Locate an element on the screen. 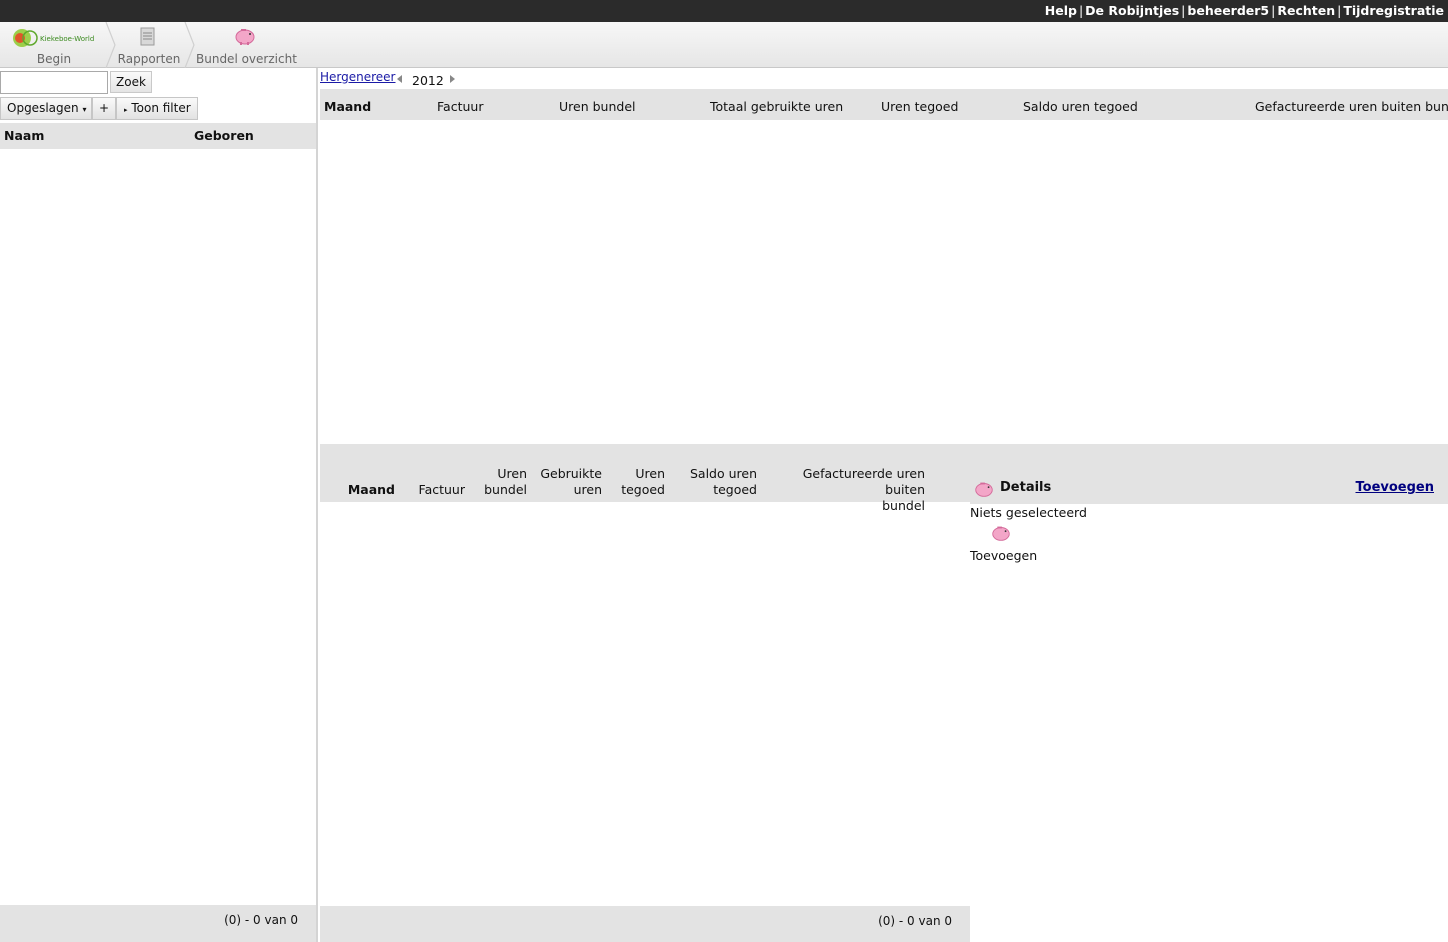 The width and height of the screenshot is (1448, 942). col-line1: Saldo uren is located at coordinates (723, 473).